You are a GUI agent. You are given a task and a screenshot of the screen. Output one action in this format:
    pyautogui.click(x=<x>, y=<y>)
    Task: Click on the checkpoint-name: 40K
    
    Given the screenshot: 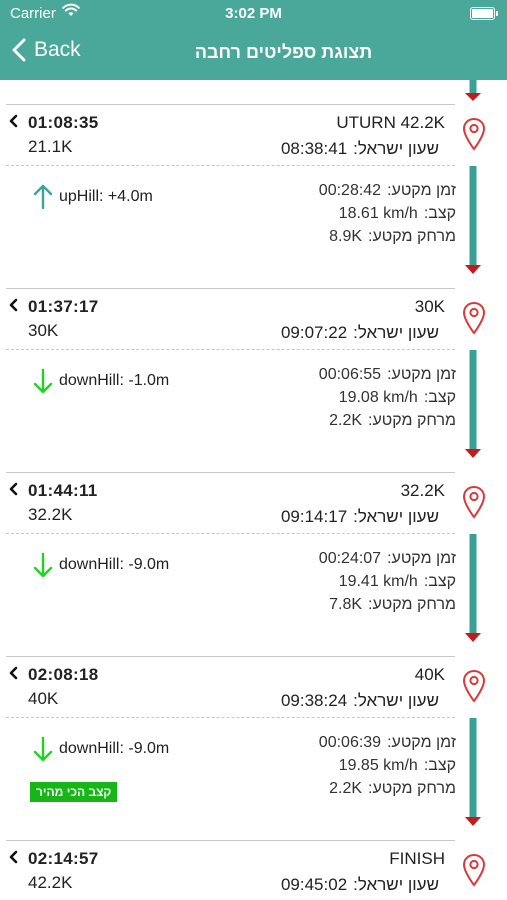 What is the action you would take?
    pyautogui.click(x=429, y=674)
    